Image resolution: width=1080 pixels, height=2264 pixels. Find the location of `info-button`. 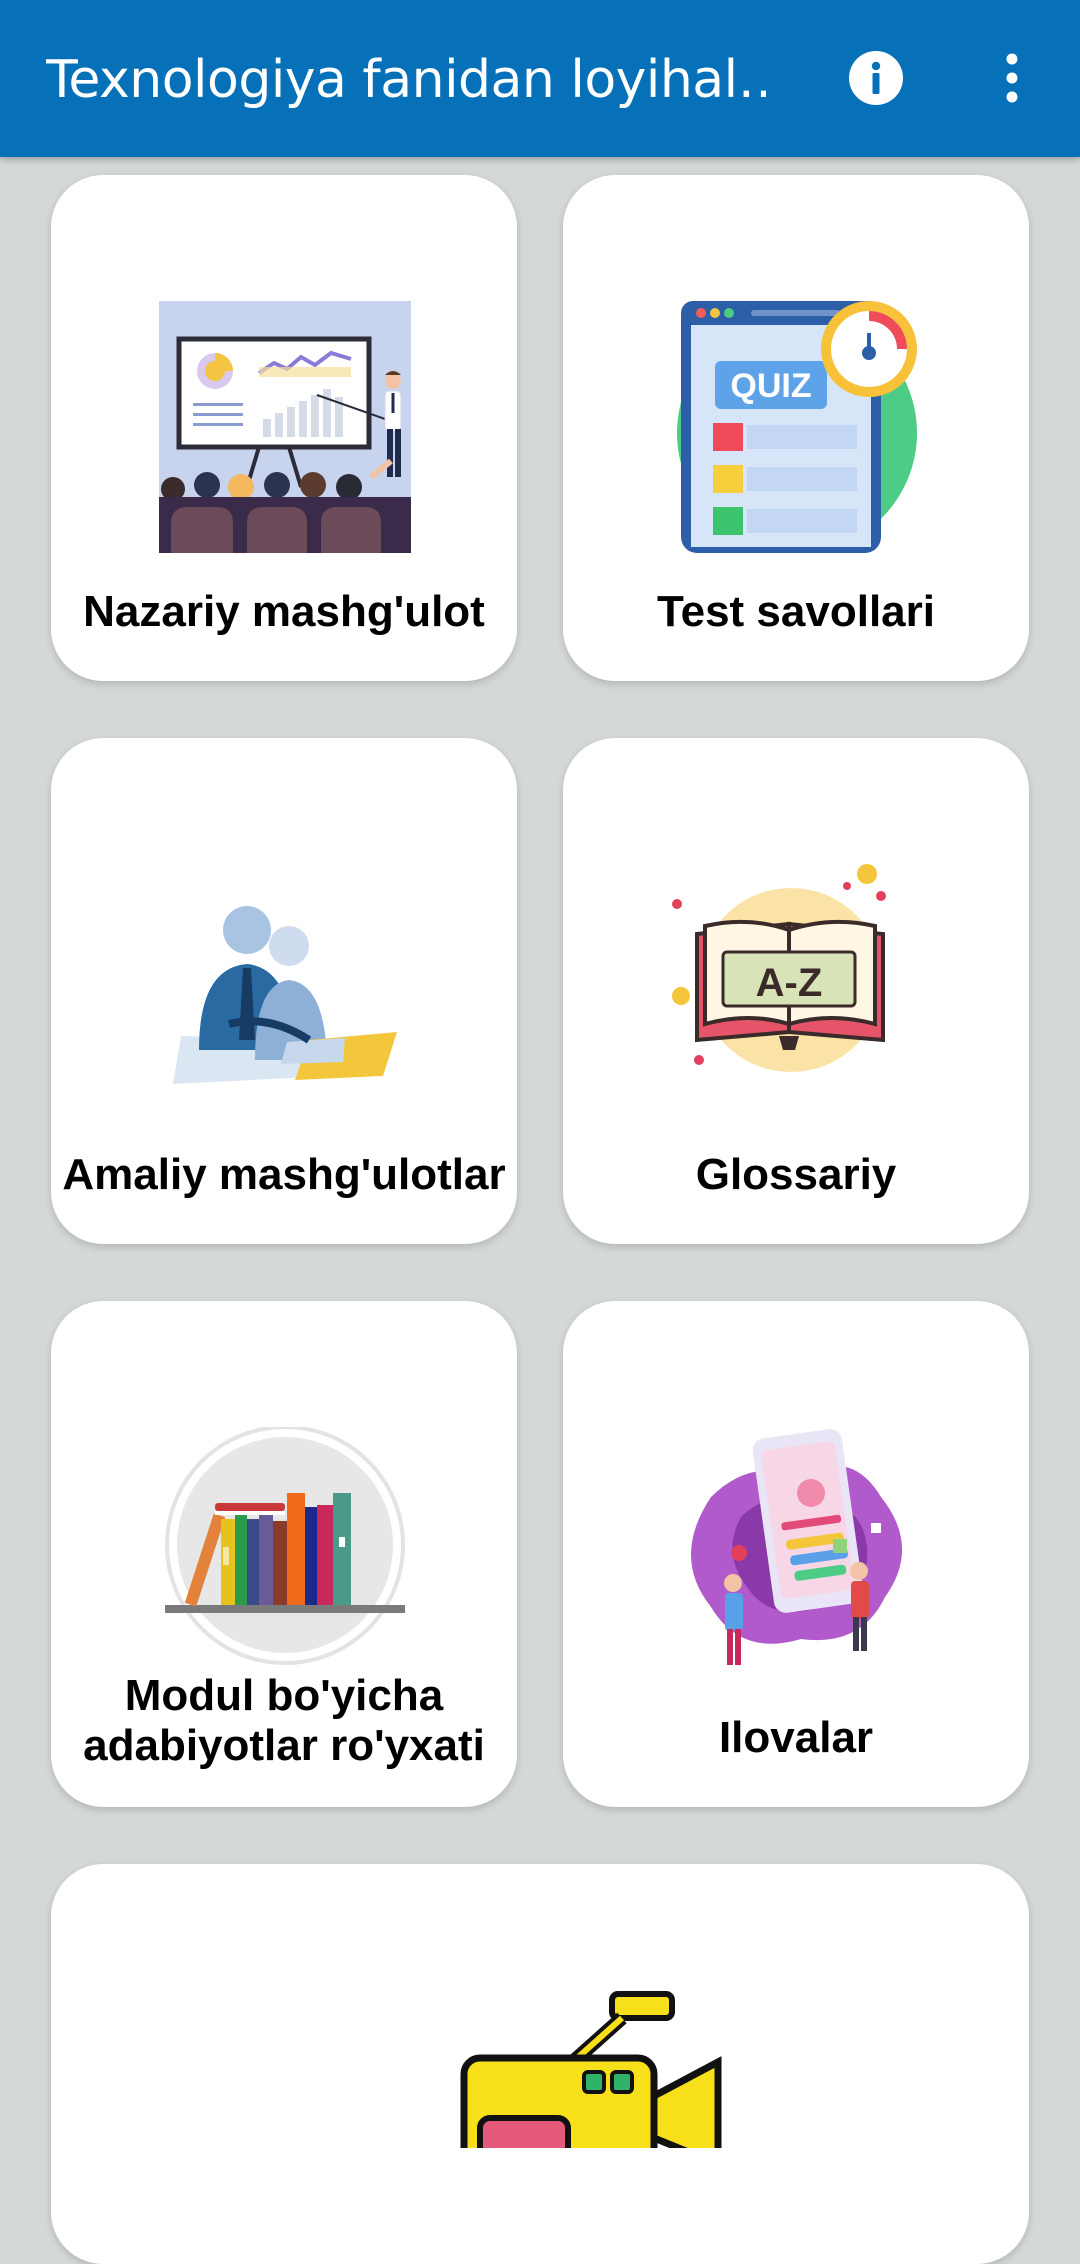

info-button is located at coordinates (876, 78).